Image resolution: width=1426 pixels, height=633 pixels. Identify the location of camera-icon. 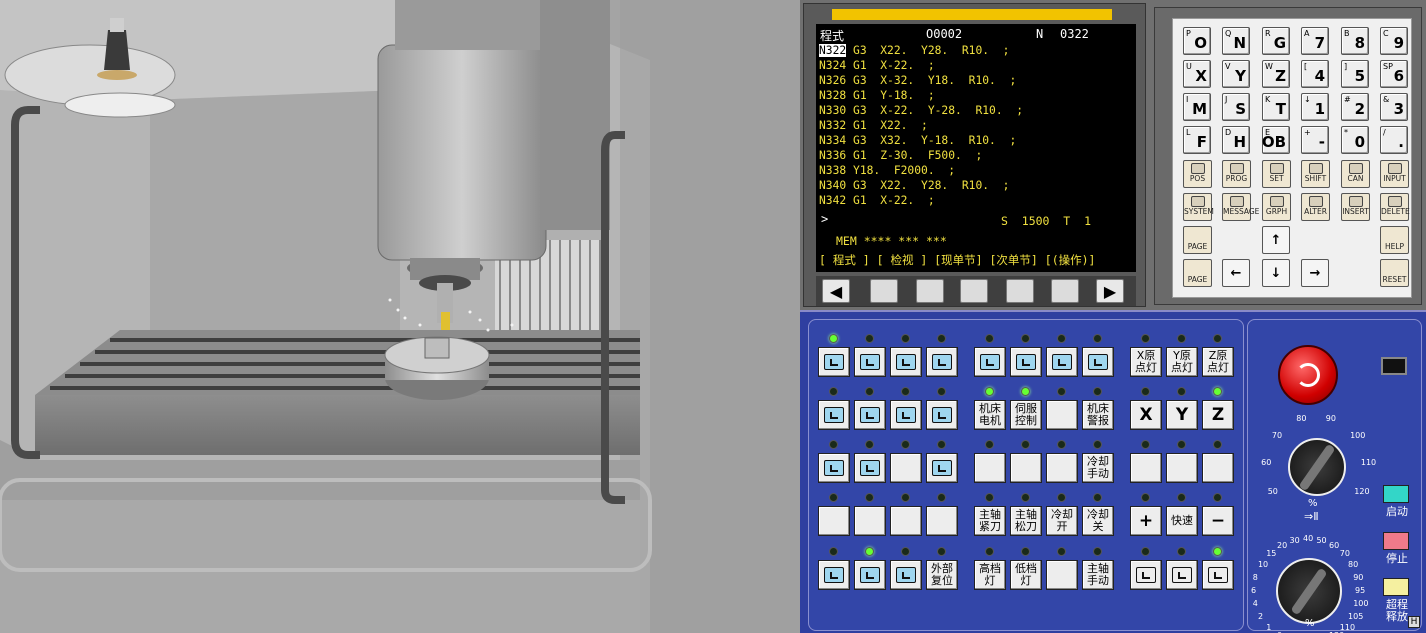
(1394, 366).